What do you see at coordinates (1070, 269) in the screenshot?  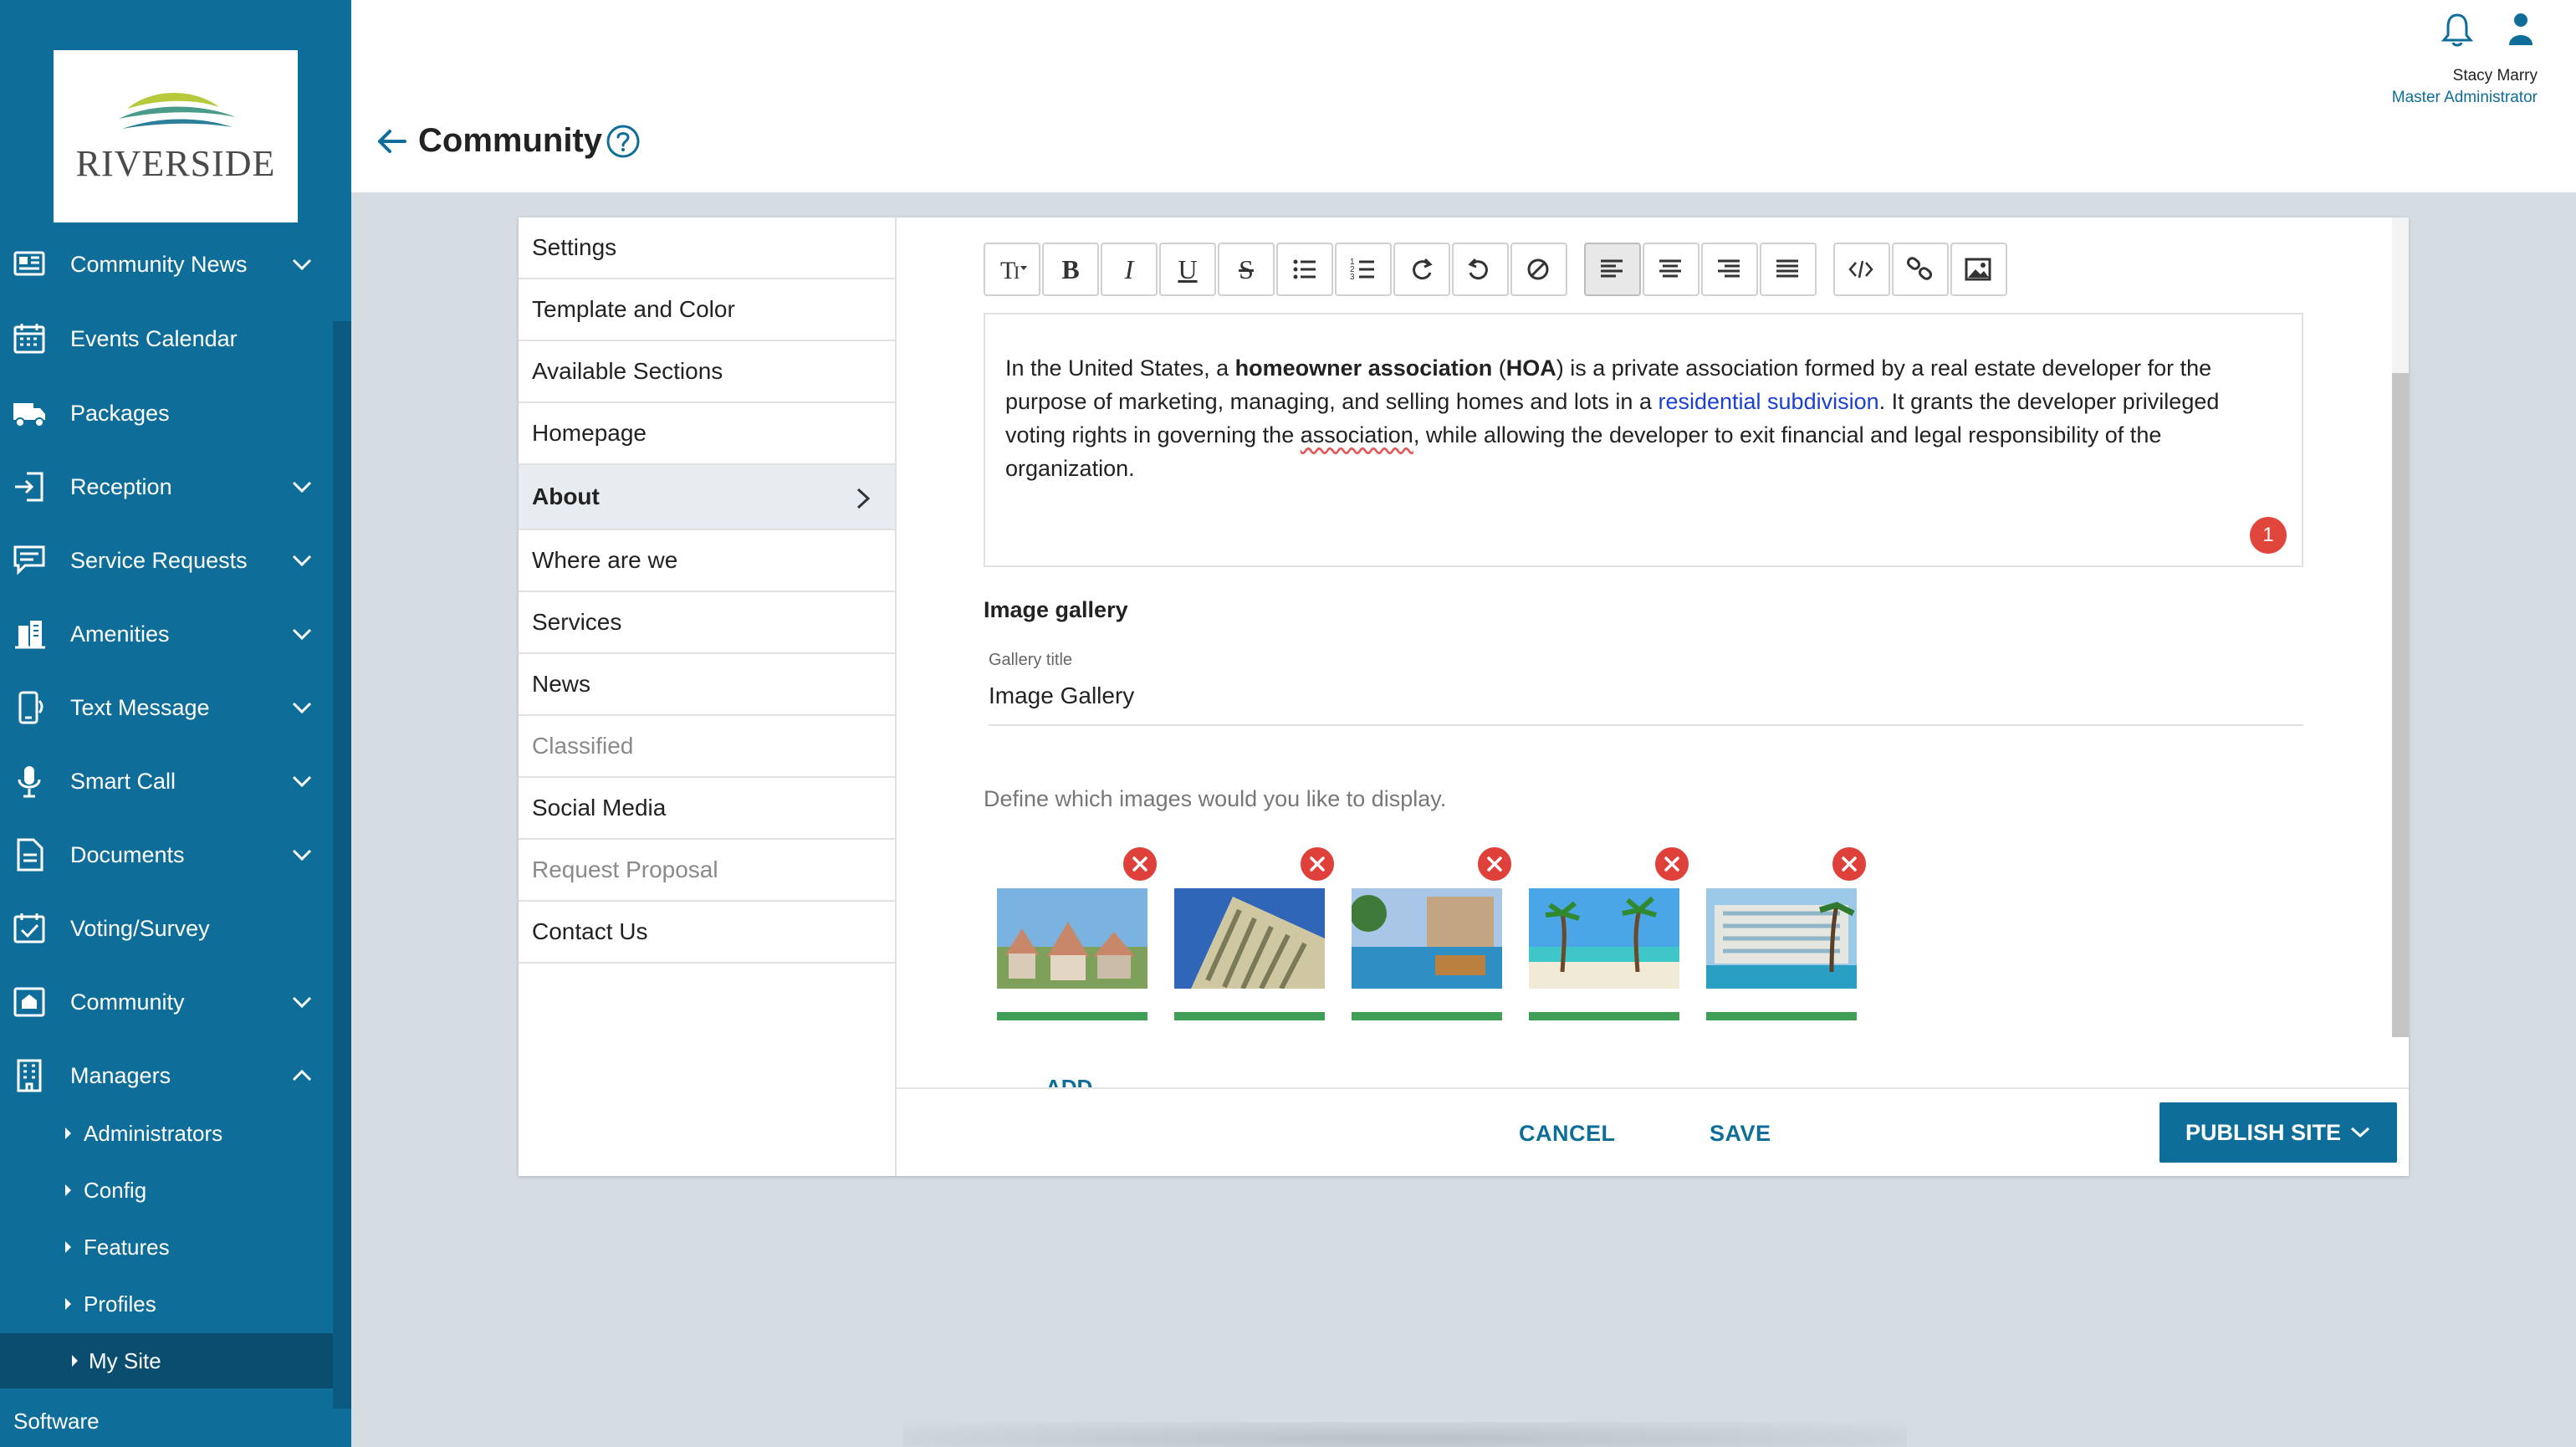 I see `bold-button: B` at bounding box center [1070, 269].